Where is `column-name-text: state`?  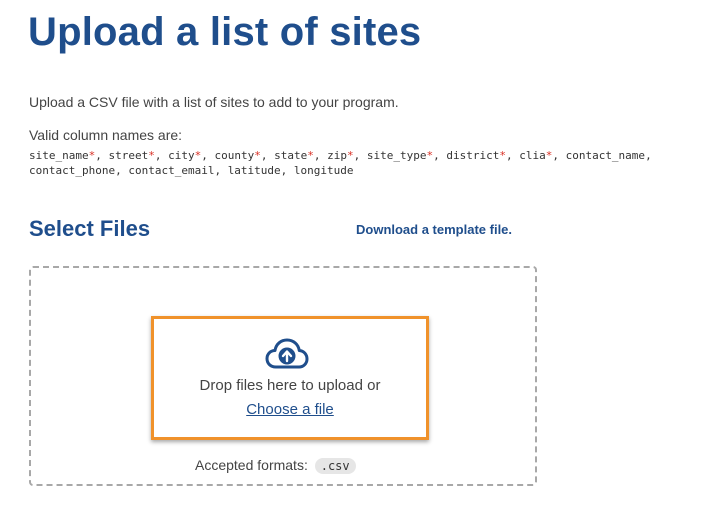 column-name-text: state is located at coordinates (291, 155).